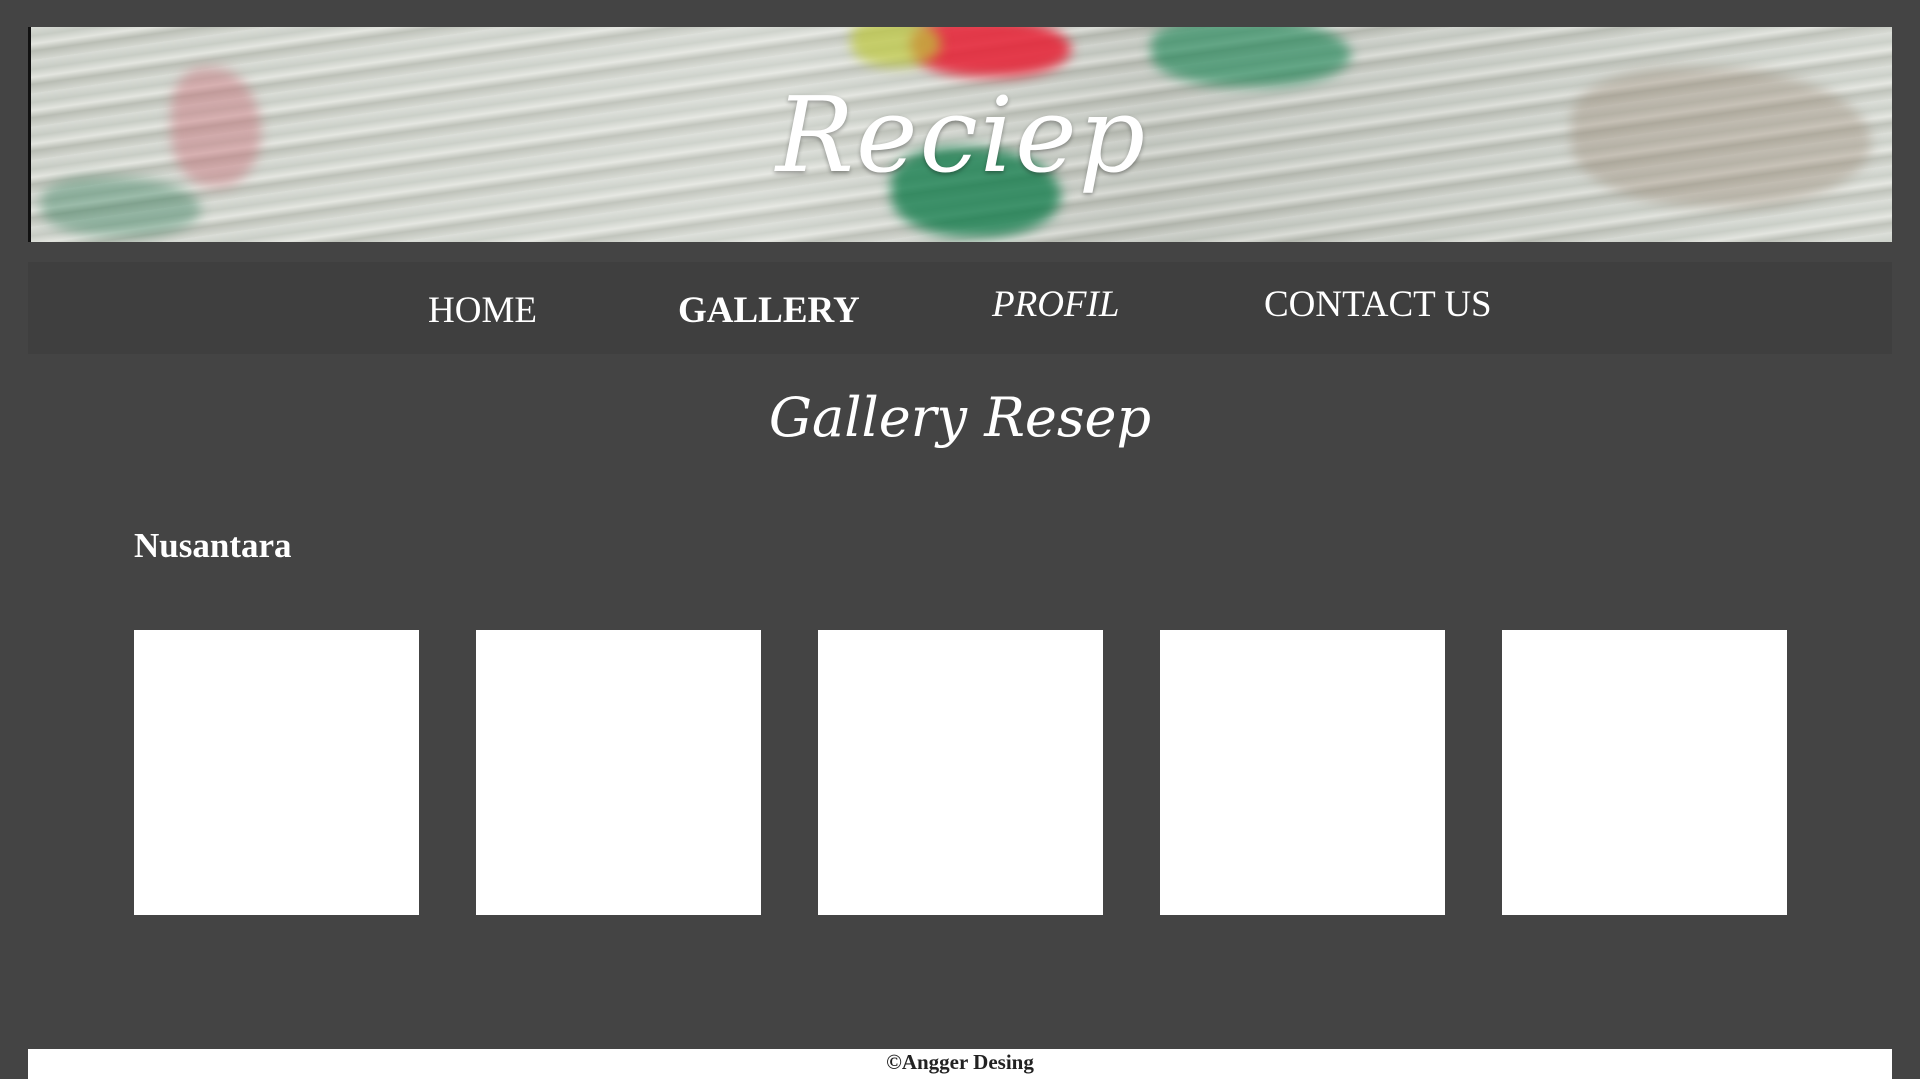 The height and width of the screenshot is (1079, 1920). I want to click on footer: ©Angger Desing, so click(960, 1064).